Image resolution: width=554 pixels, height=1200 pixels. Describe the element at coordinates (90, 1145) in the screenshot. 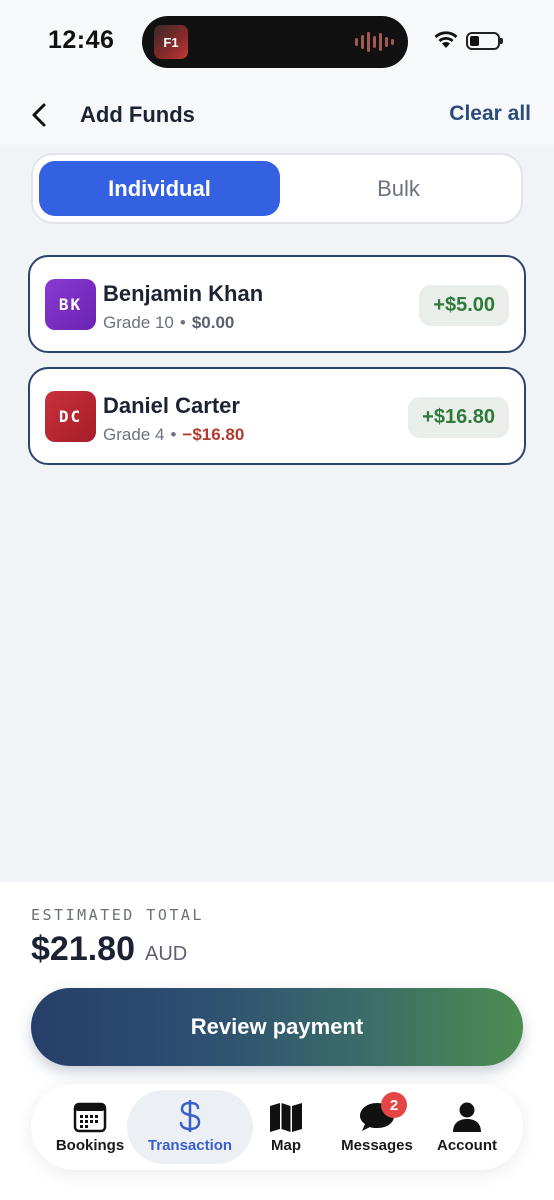

I see `tab-label: Bookings` at that location.